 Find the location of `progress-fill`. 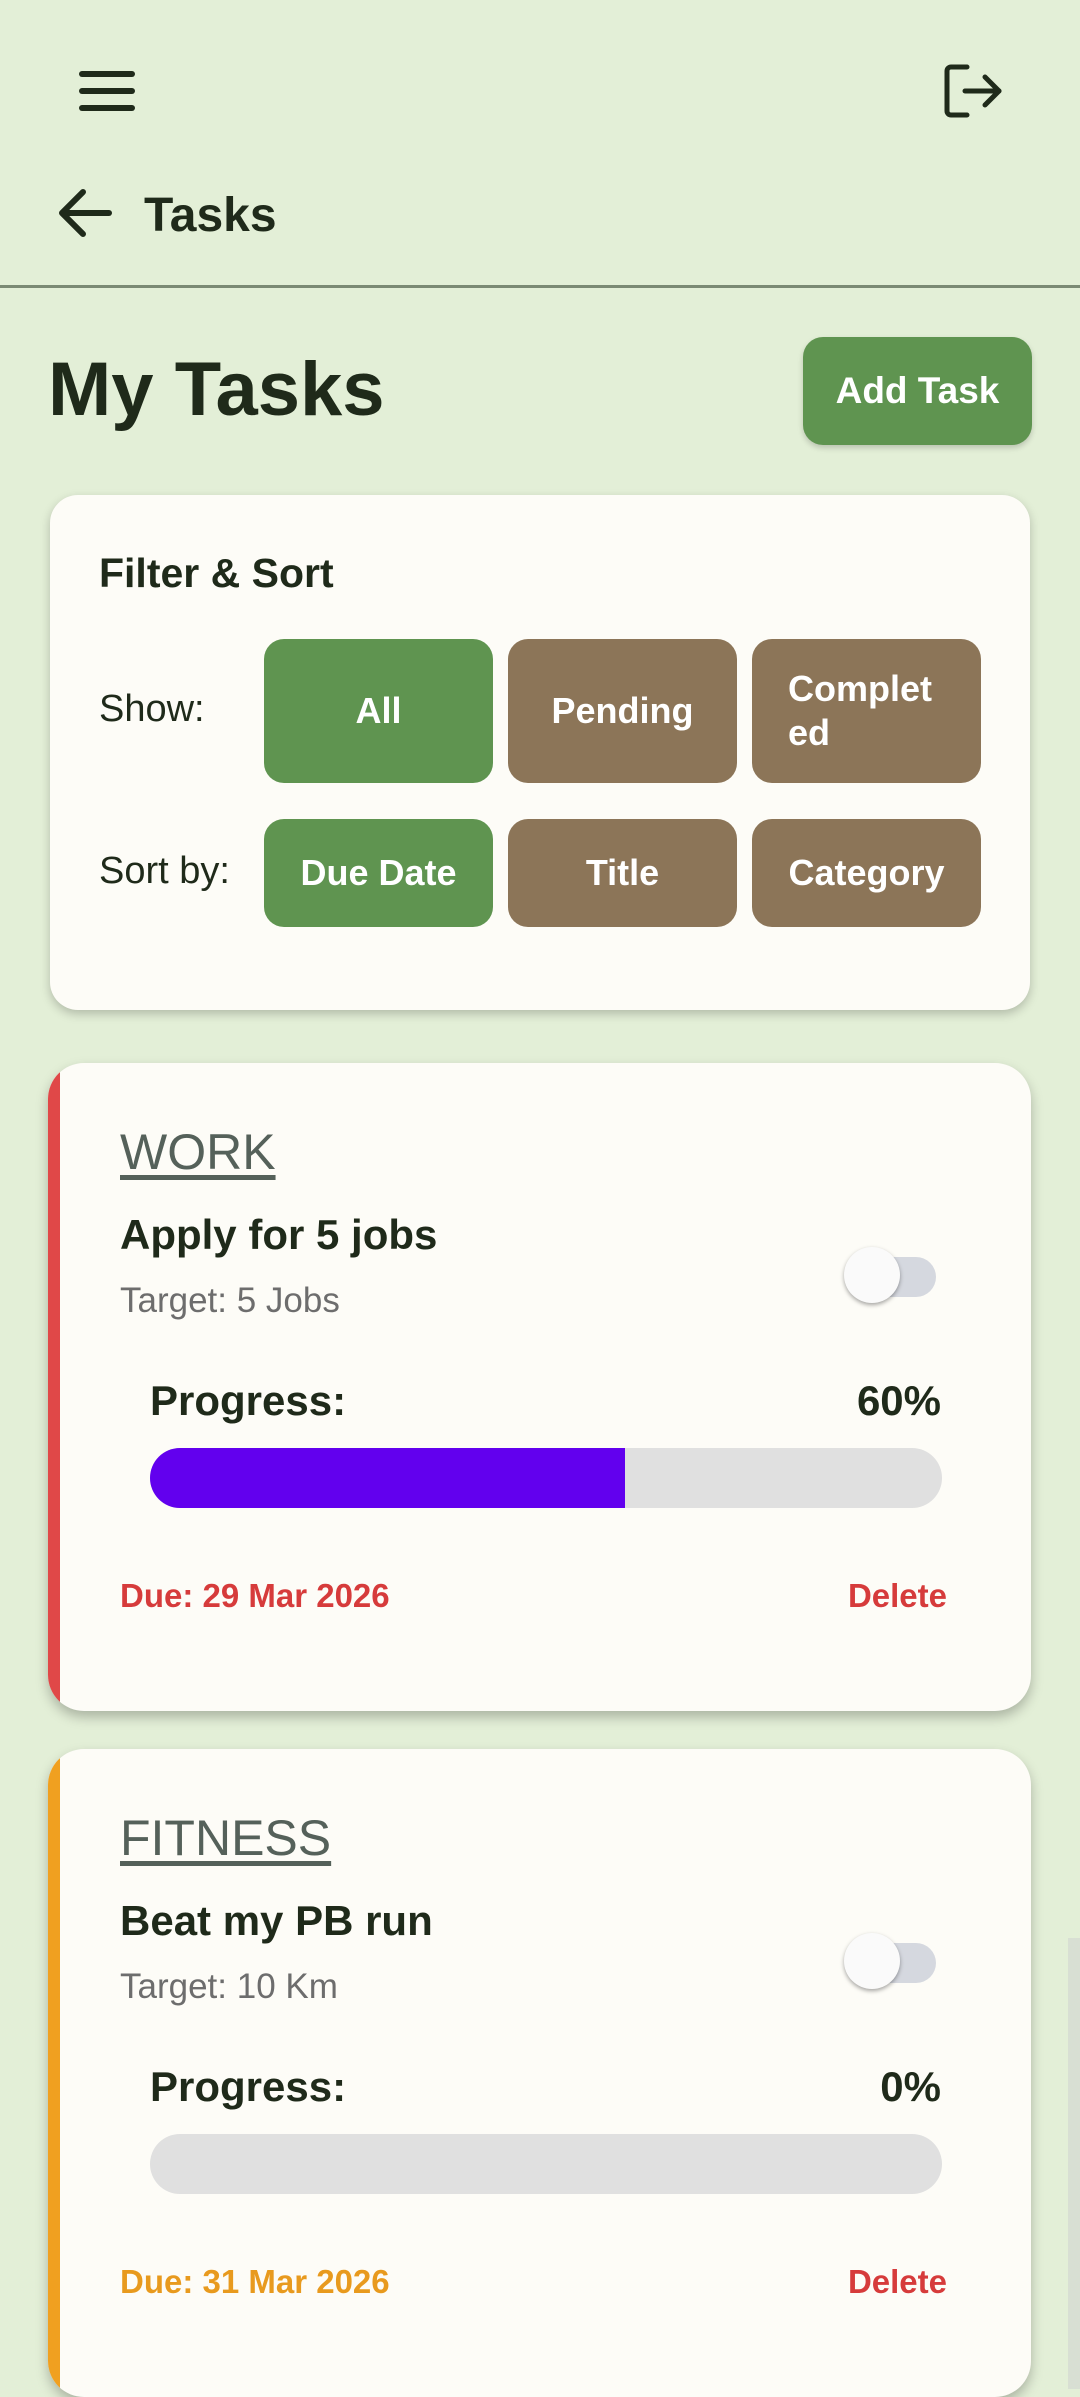

progress-fill is located at coordinates (388, 1478).